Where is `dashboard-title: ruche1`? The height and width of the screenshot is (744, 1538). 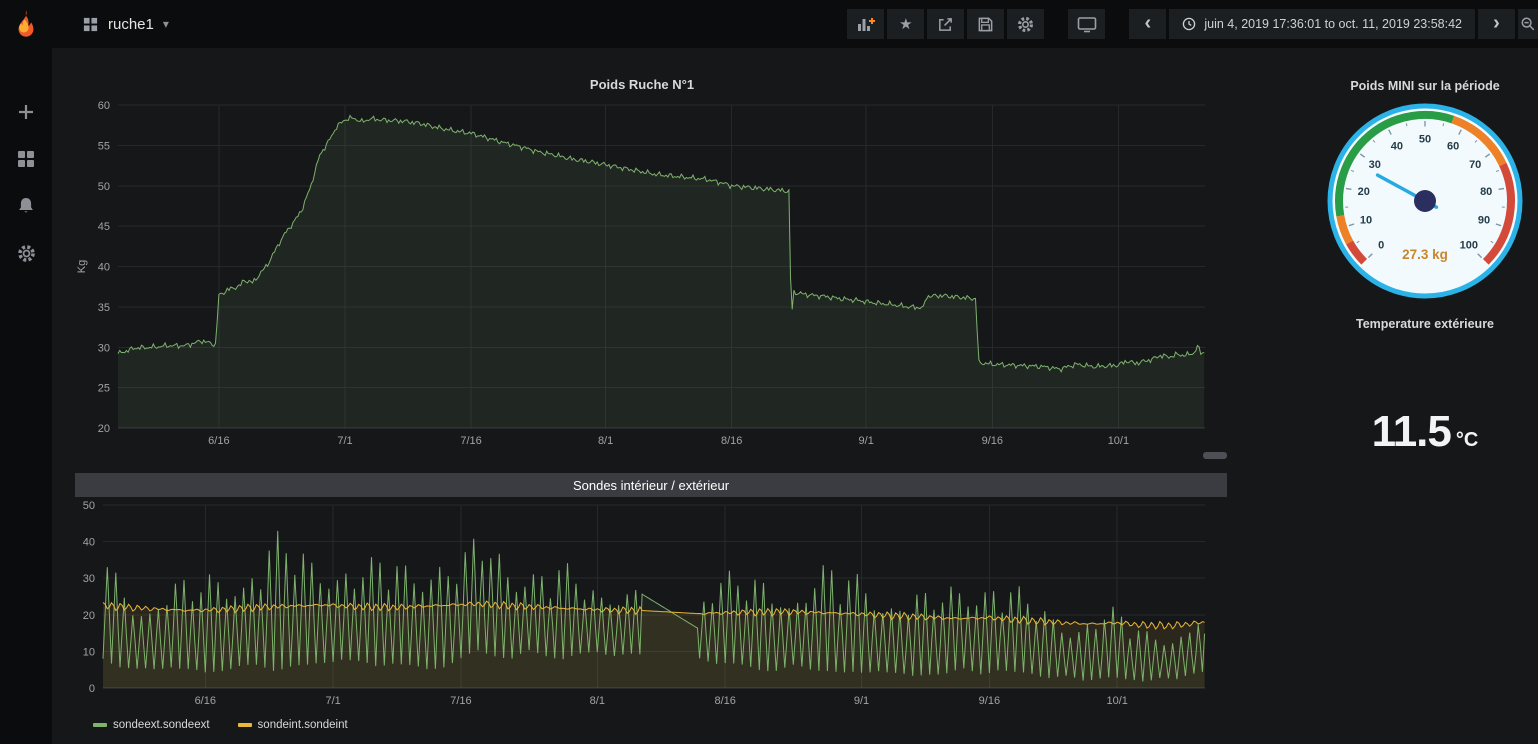
dashboard-title: ruche1 is located at coordinates (131, 24).